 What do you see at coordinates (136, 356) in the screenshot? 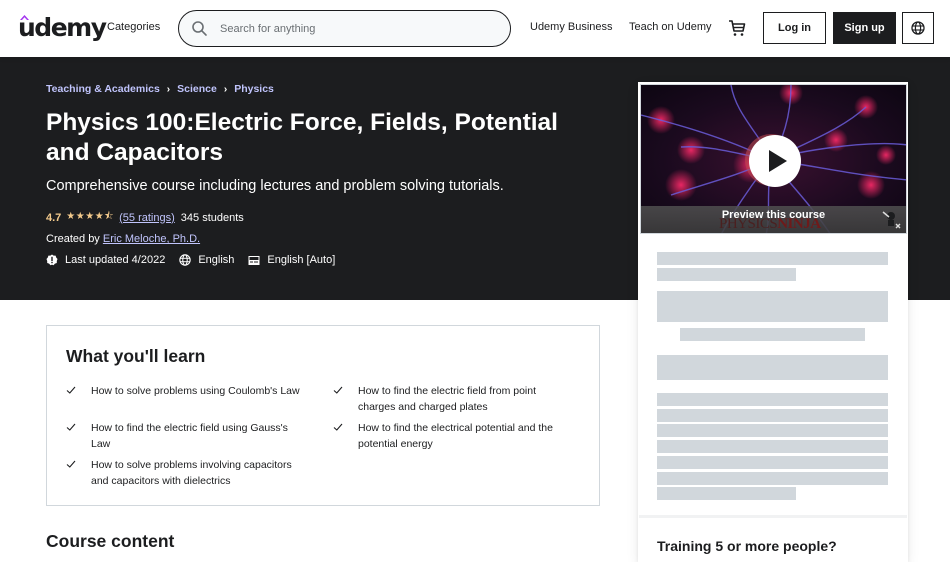
I see `learn-heading: What you'll learn` at bounding box center [136, 356].